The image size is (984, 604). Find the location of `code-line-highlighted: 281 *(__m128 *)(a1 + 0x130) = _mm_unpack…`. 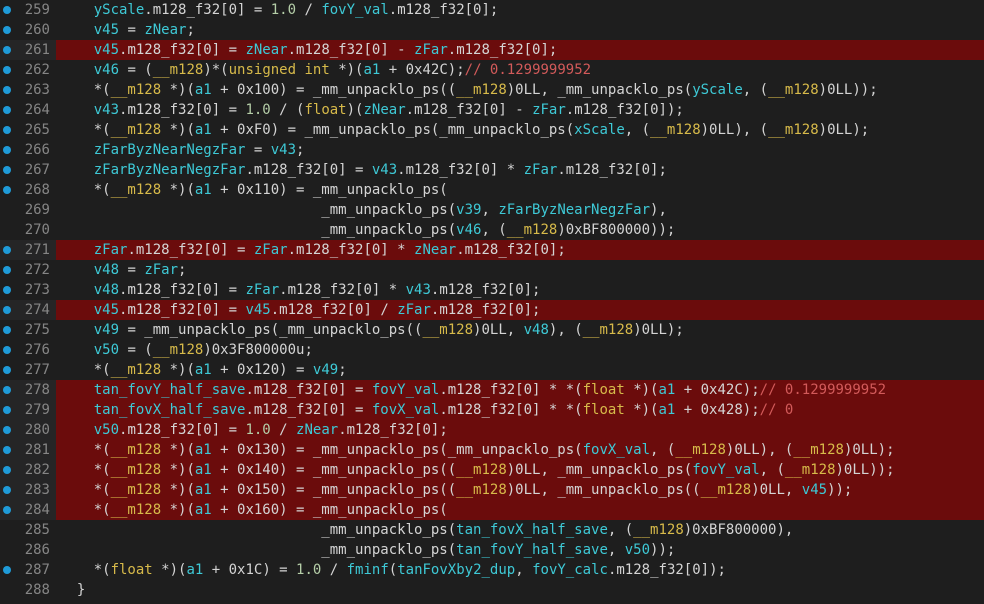

code-line-highlighted: 281 *(__m128 *)(a1 + 0x130) = _mm_unpack… is located at coordinates (492, 450).